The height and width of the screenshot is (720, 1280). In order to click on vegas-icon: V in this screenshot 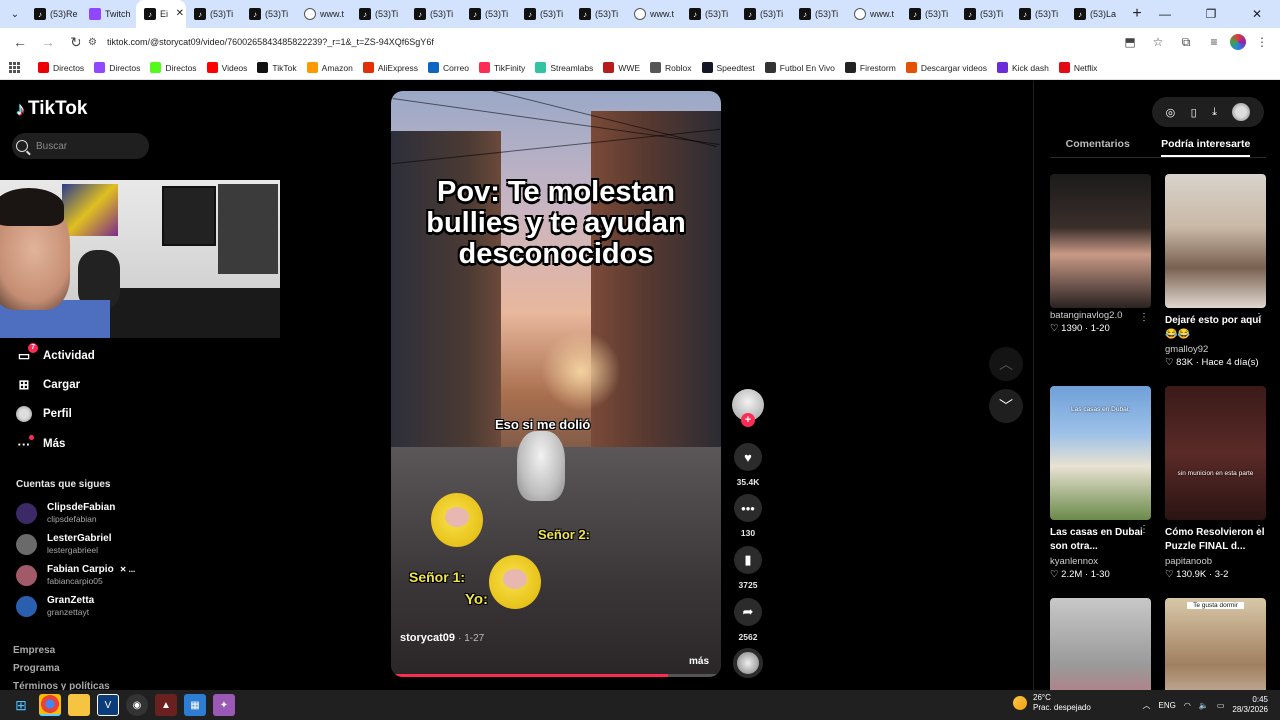, I will do `click(108, 705)`.